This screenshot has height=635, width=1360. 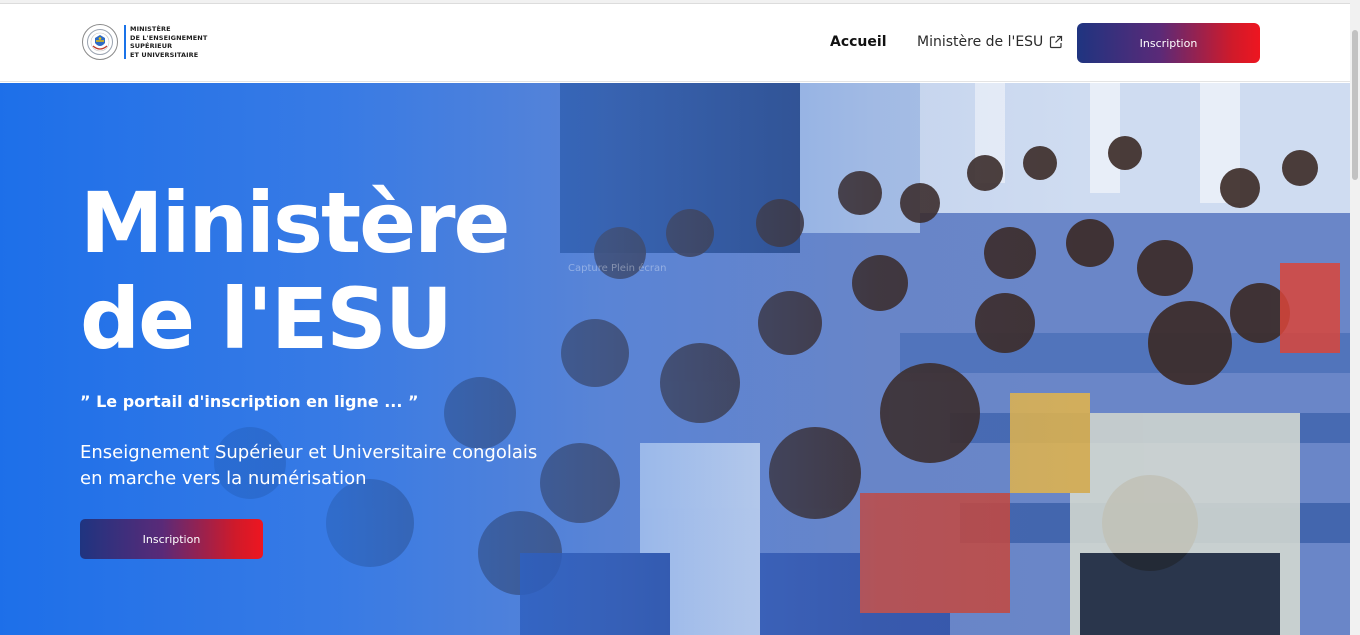 I want to click on hero-title-line: Ministère, so click(x=295, y=223).